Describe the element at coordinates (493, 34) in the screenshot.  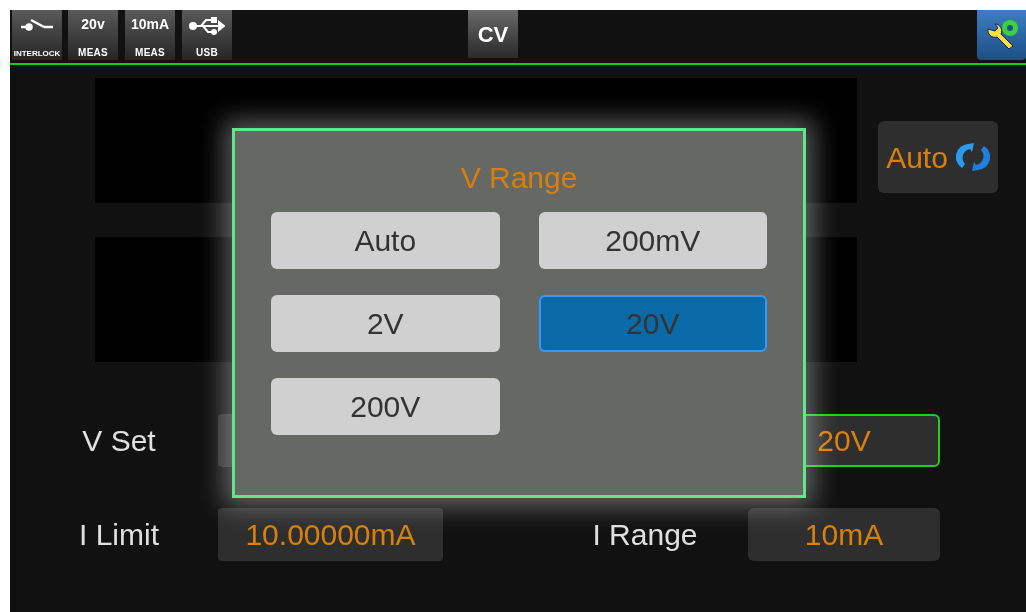
I see `mode-indicator: CV` at that location.